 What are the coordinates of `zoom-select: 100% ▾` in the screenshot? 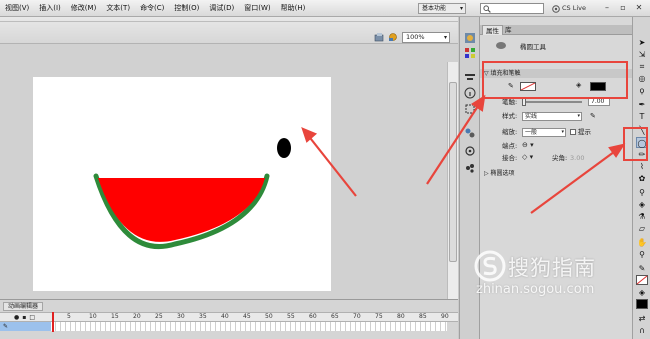 It's located at (426, 37).